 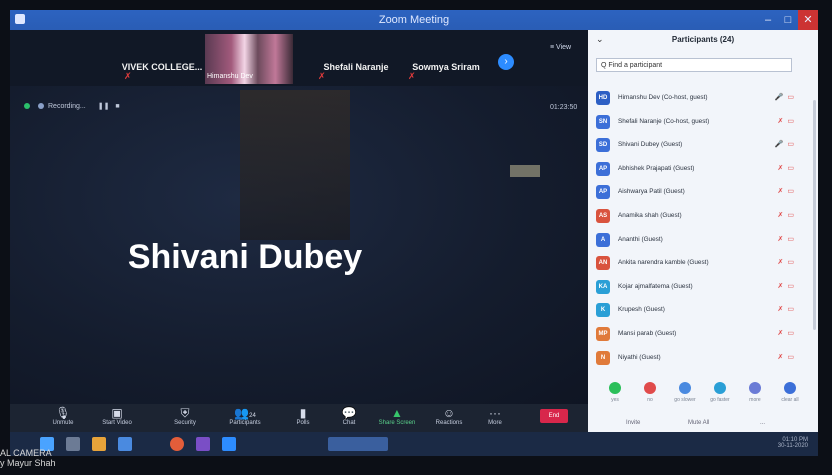 What do you see at coordinates (564, 47) in the screenshot?
I see `view-label: View` at bounding box center [564, 47].